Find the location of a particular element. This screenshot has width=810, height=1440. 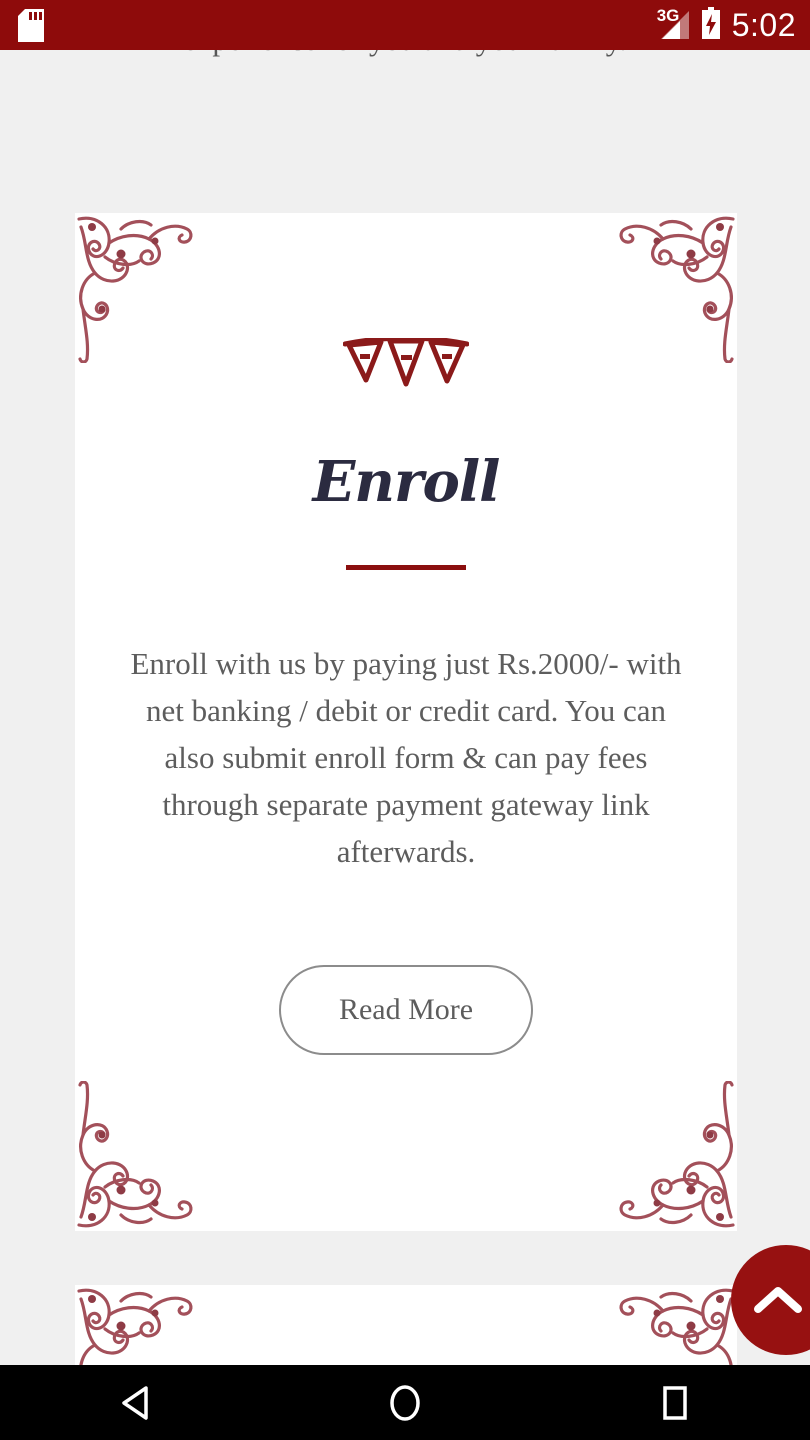

back-triangle-icon is located at coordinates (135, 1403).